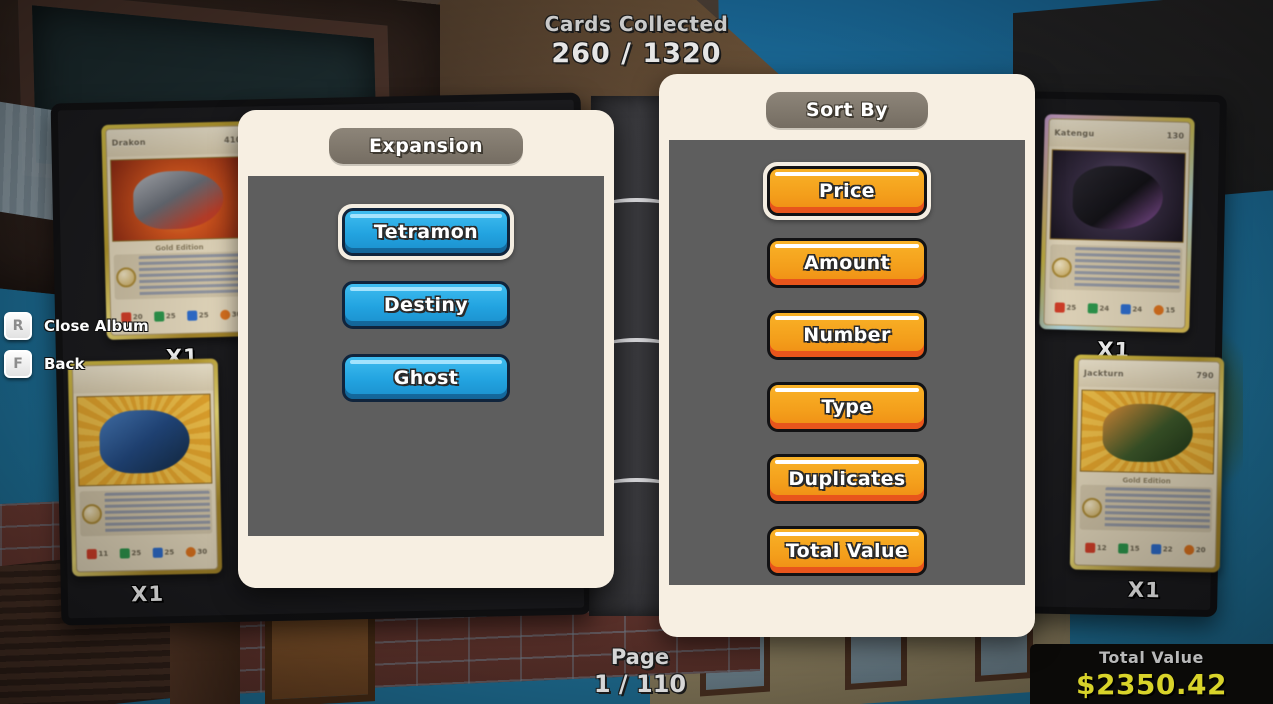 This screenshot has height=704, width=1273. I want to click on sort-option-duplicates-wrapper: Duplicates, so click(847, 479).